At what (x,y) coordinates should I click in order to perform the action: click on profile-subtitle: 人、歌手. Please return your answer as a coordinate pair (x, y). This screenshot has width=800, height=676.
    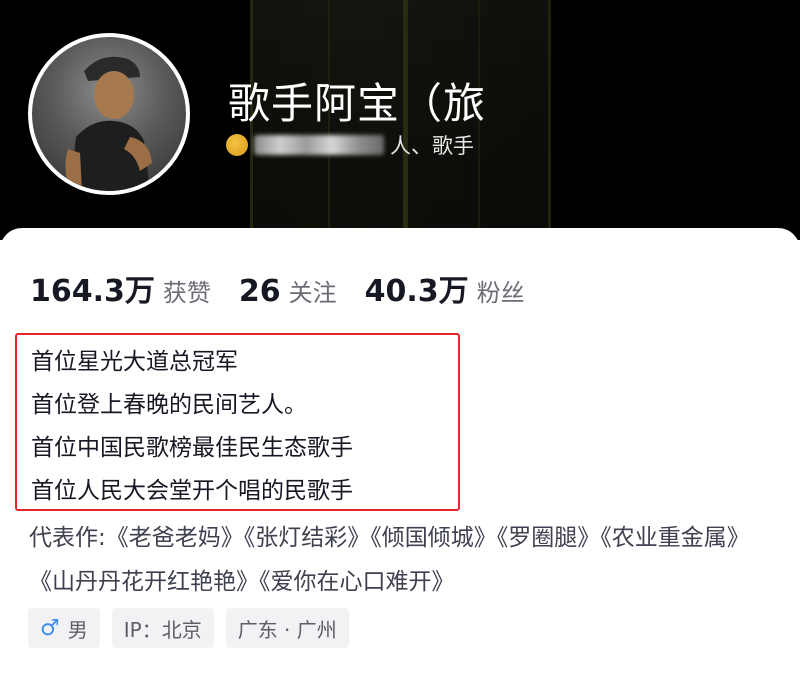
    Looking at the image, I should click on (350, 145).